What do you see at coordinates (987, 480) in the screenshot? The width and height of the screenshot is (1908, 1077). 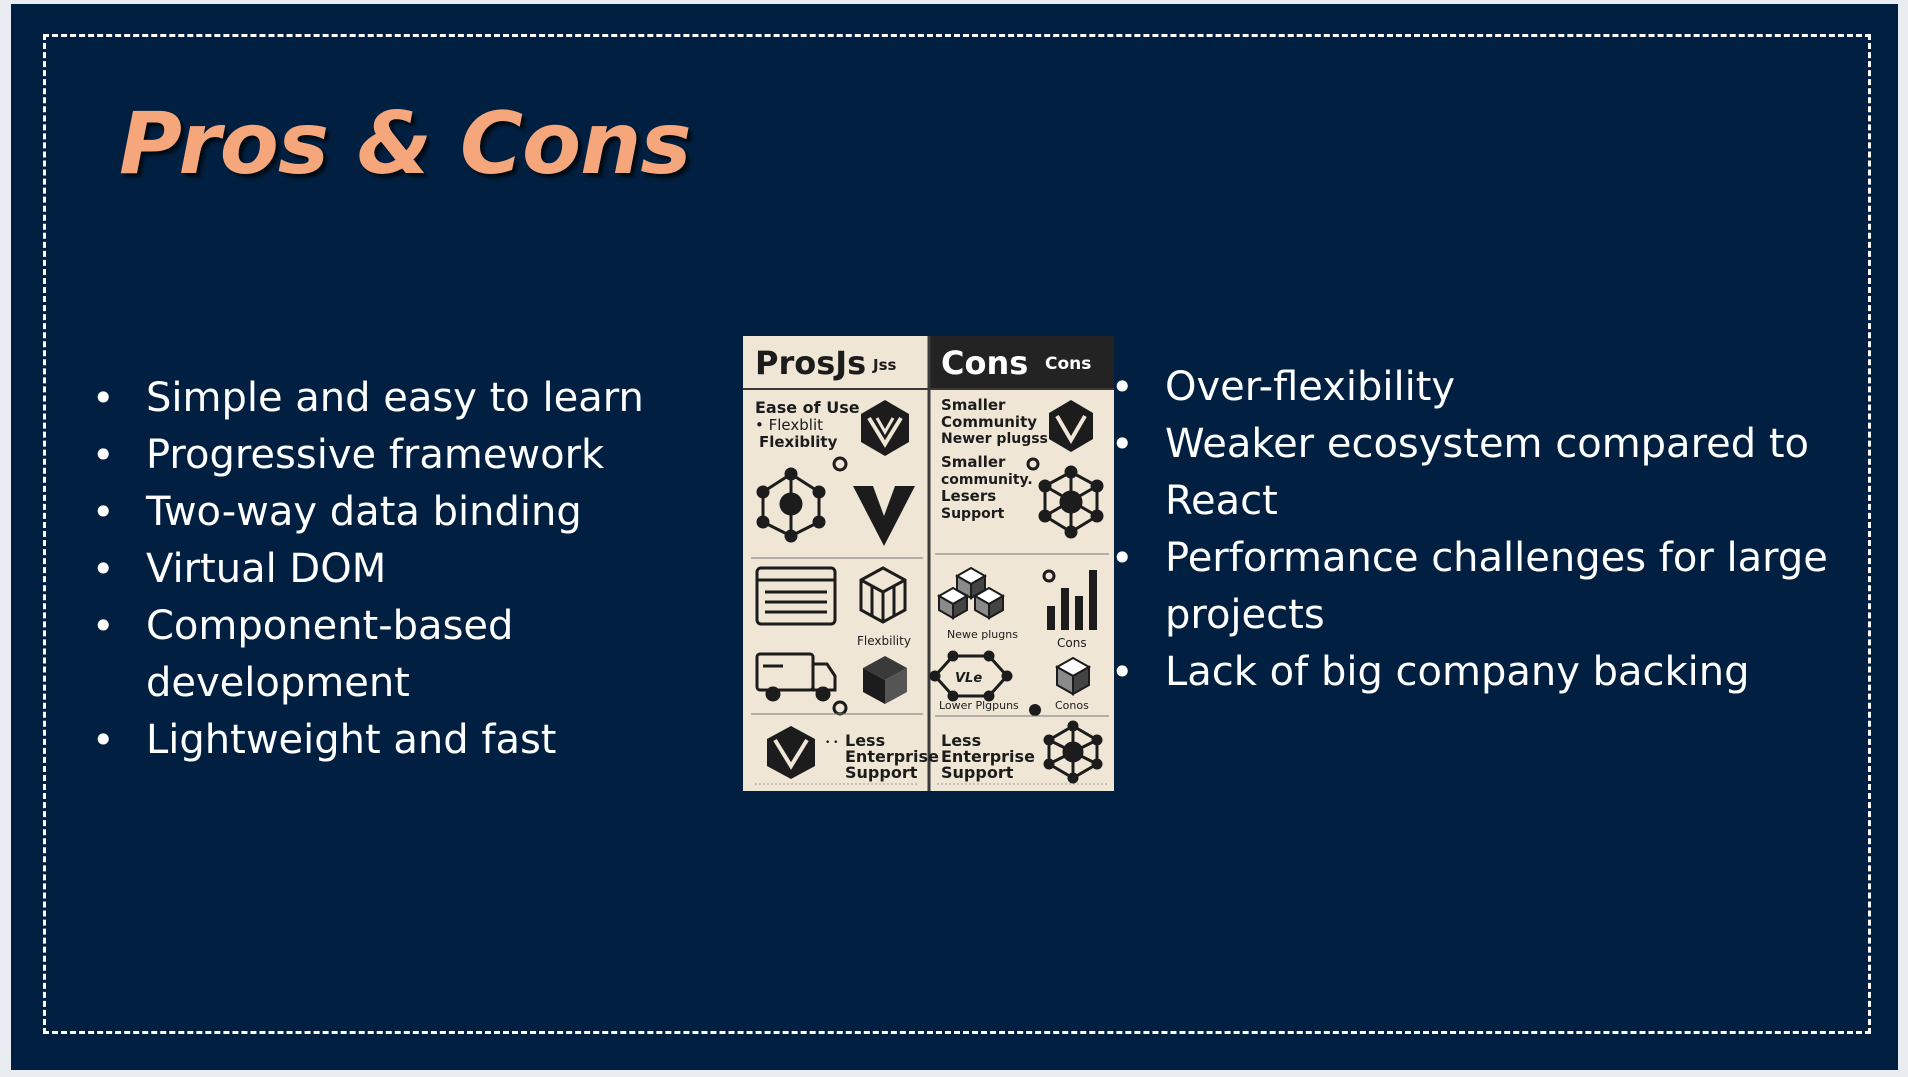 I see `cons-text: community.` at bounding box center [987, 480].